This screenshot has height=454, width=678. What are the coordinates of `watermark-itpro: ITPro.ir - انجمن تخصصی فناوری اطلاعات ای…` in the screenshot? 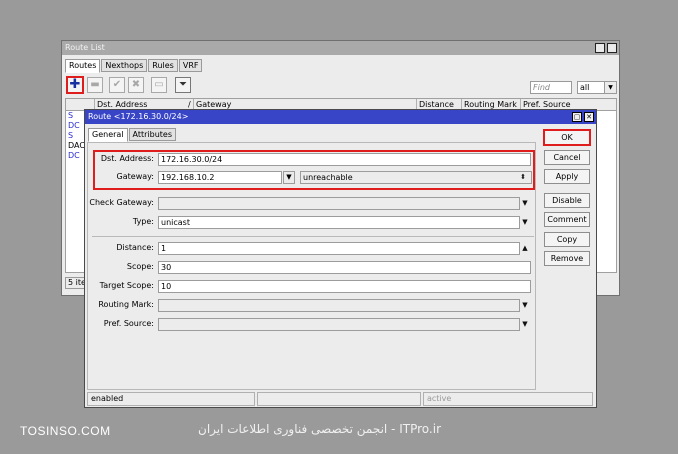 It's located at (319, 429).